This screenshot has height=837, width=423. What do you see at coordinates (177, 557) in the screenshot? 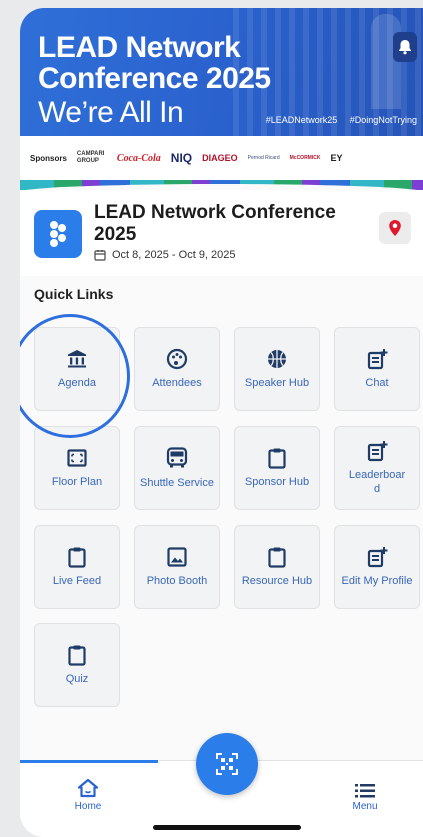
I see `image-icon` at bounding box center [177, 557].